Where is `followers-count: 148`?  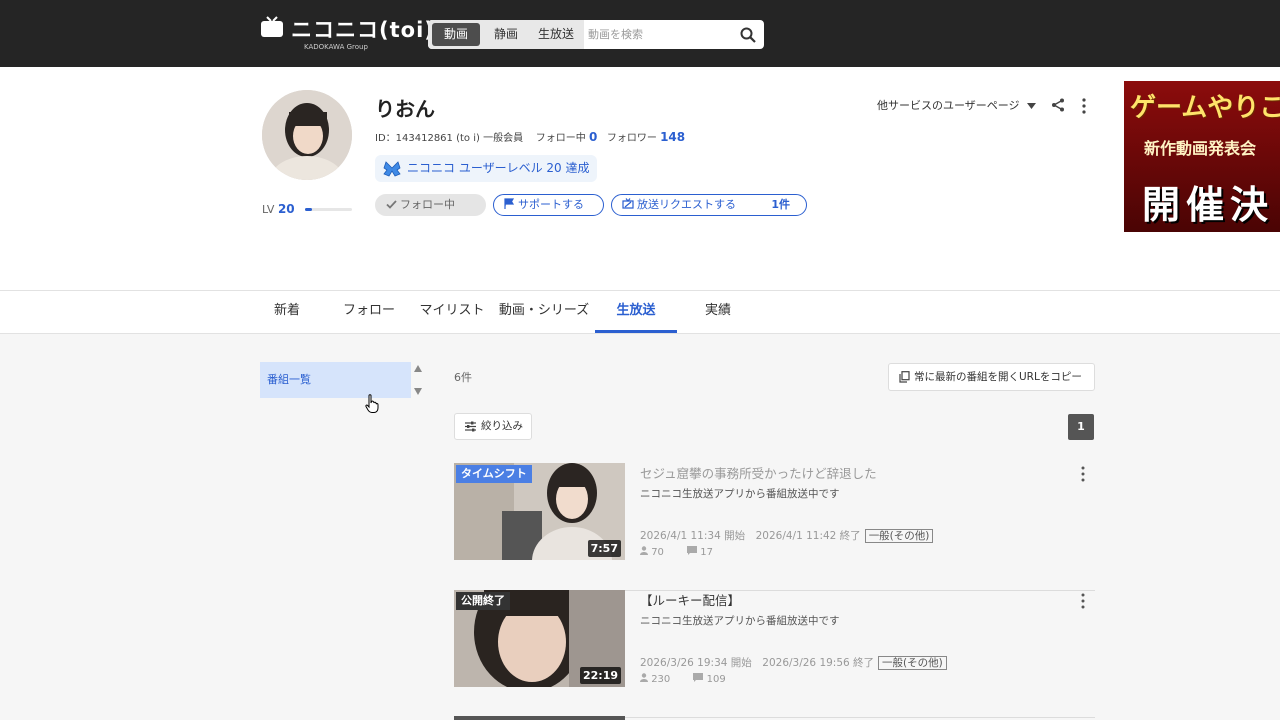
followers-count: 148 is located at coordinates (672, 137).